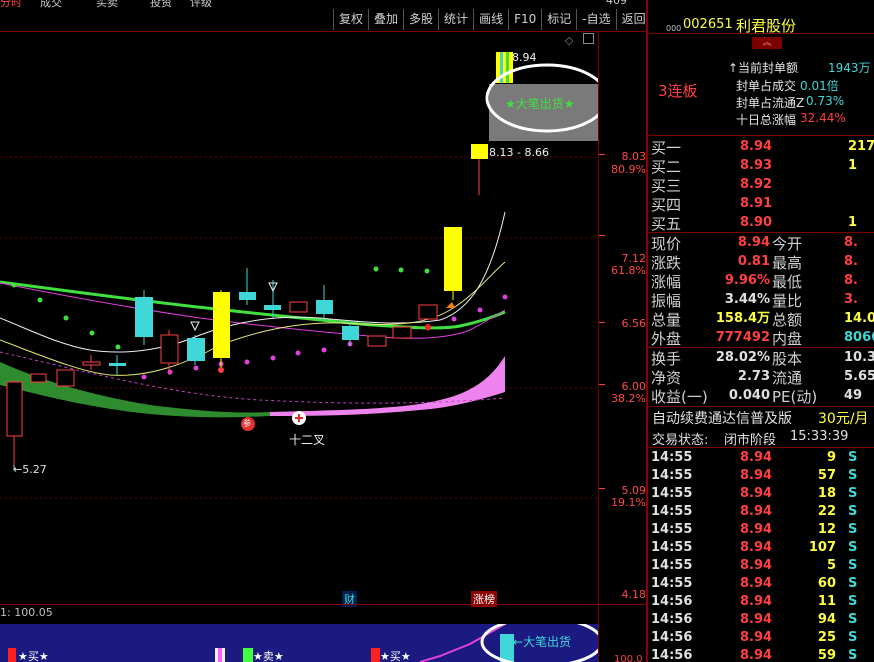  I want to click on axis-label: 61.8%, so click(628, 270).